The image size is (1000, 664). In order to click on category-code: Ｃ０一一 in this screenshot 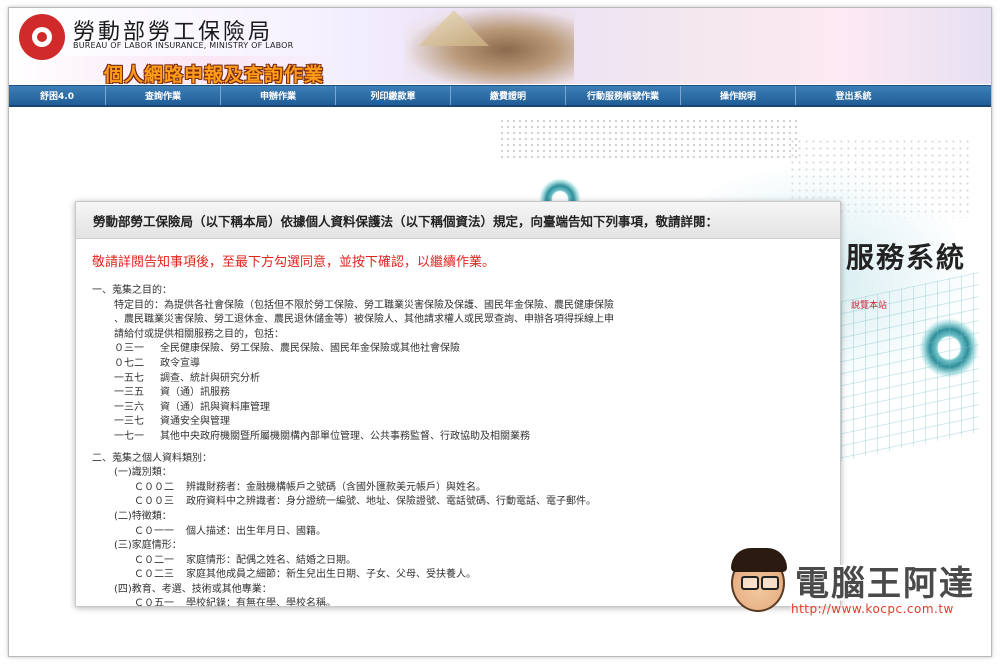, I will do `click(154, 531)`.